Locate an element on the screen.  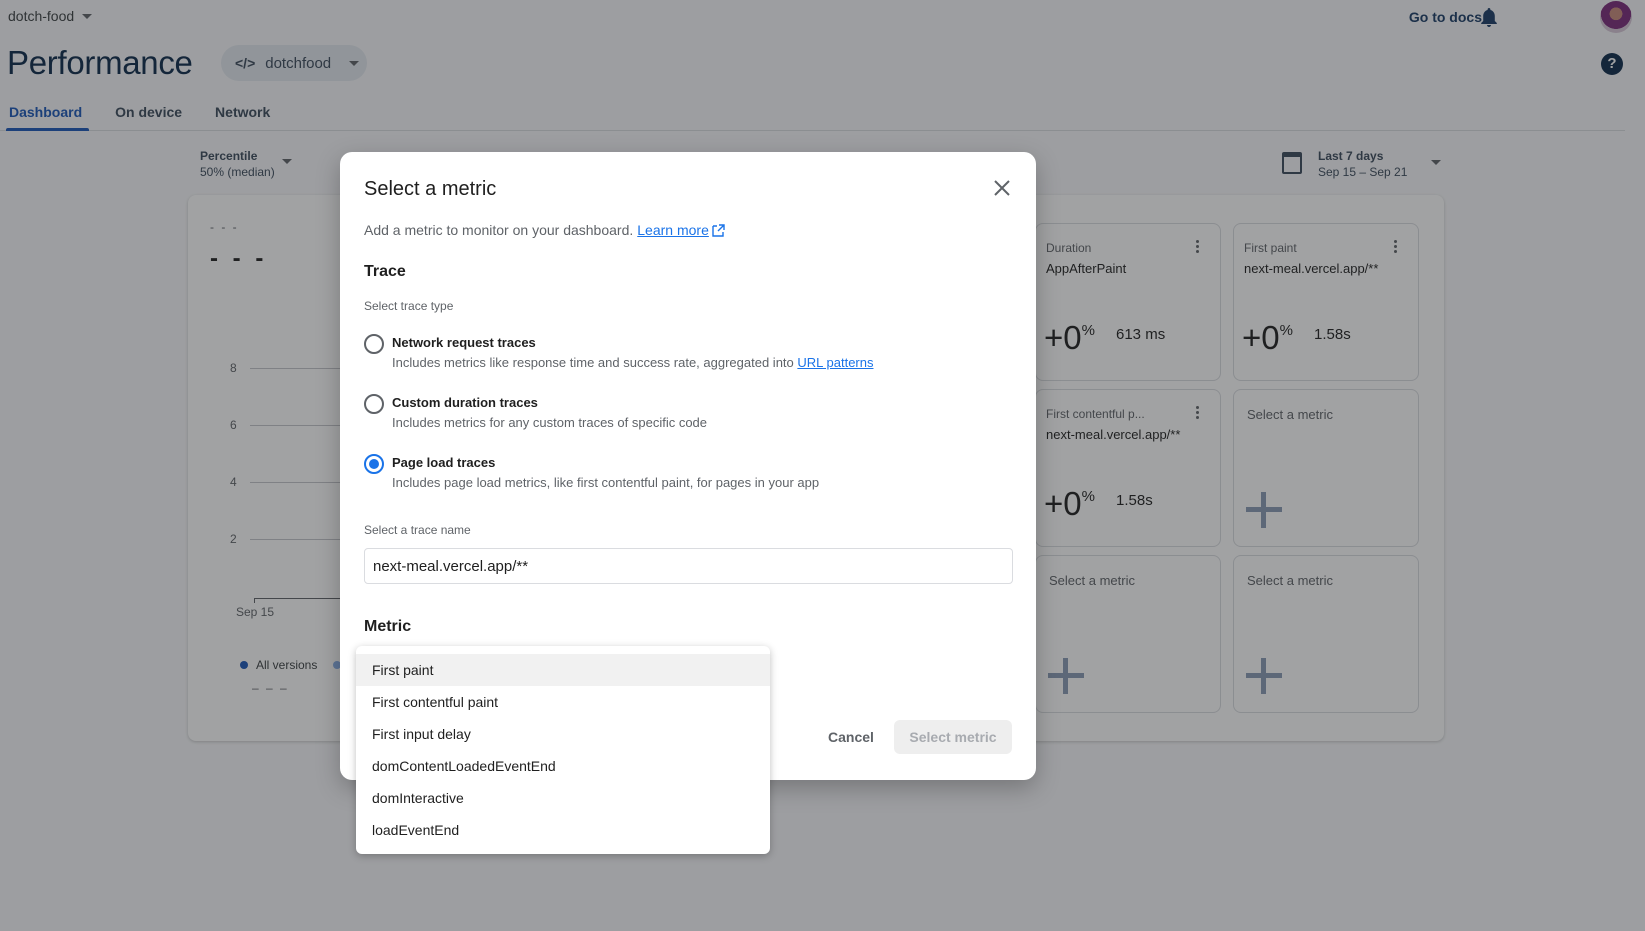
radio-button-selected is located at coordinates (374, 464).